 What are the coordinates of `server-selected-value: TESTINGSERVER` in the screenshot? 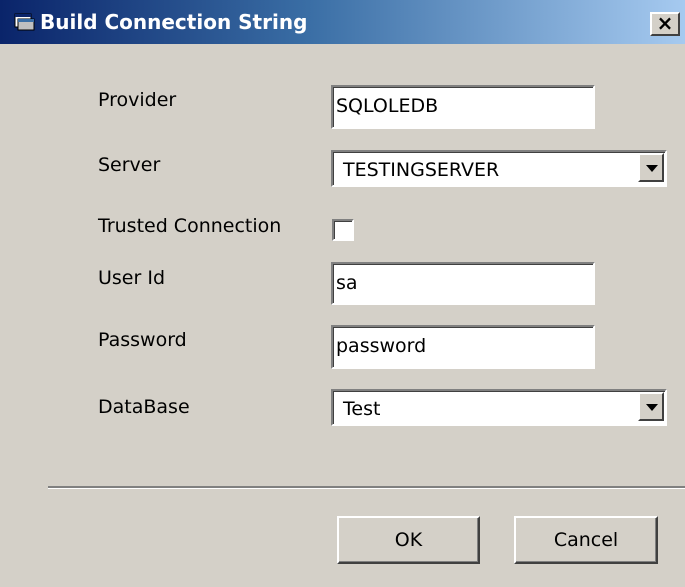 It's located at (421, 170).